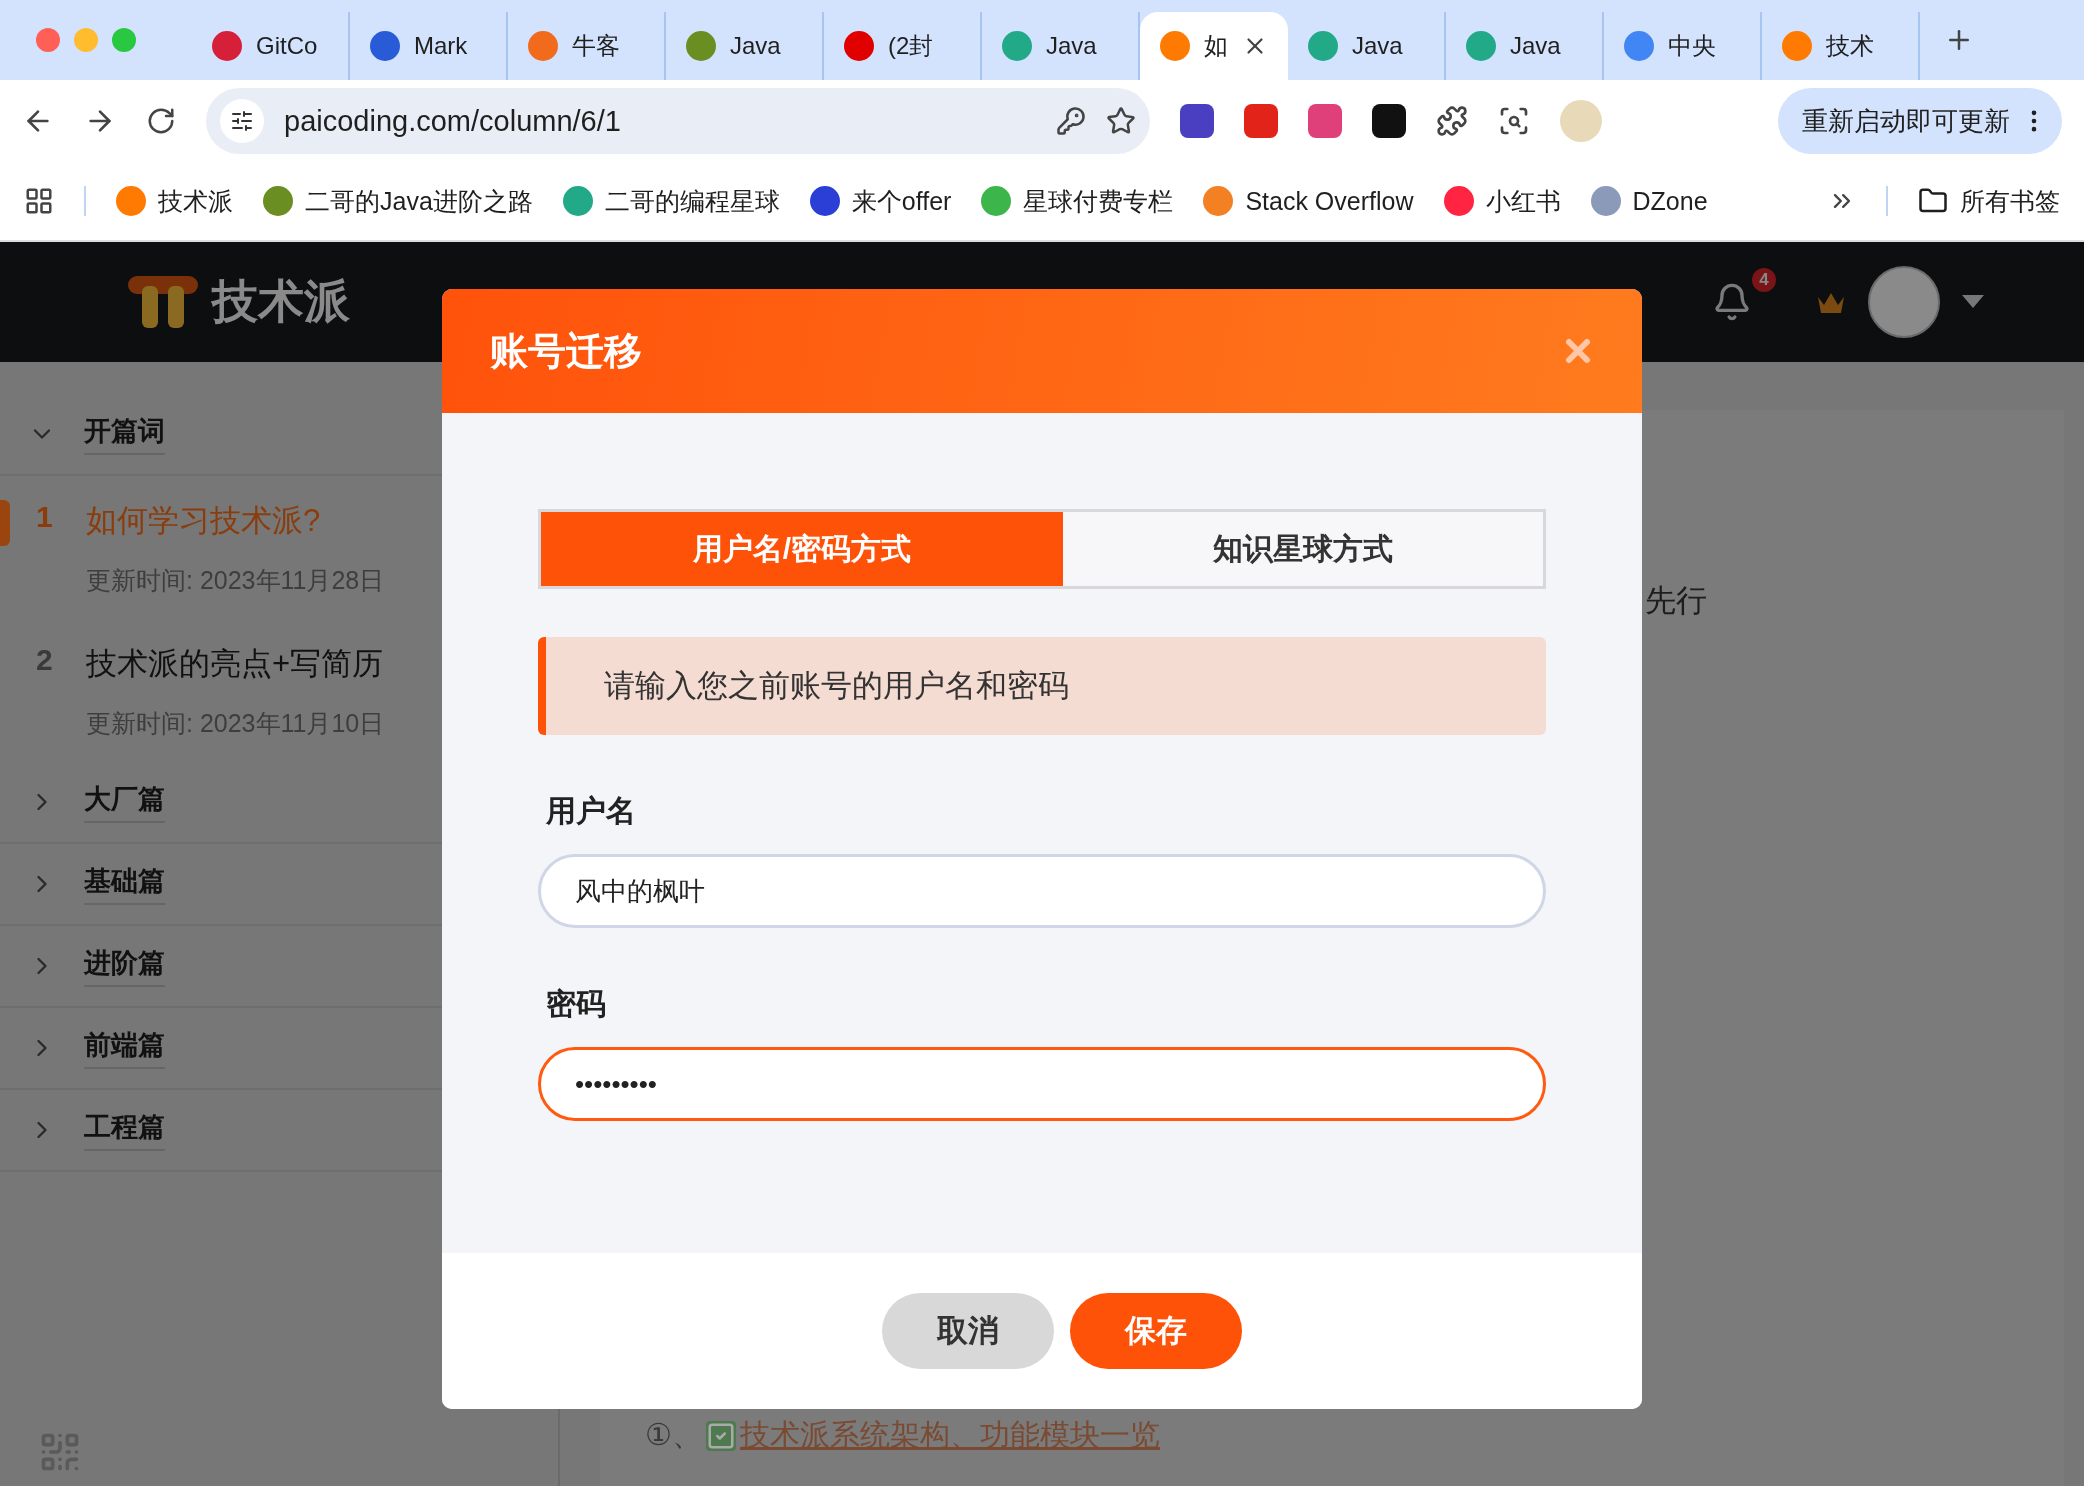 Image resolution: width=2084 pixels, height=1486 pixels. What do you see at coordinates (1514, 121) in the screenshot?
I see `search-tab-icon` at bounding box center [1514, 121].